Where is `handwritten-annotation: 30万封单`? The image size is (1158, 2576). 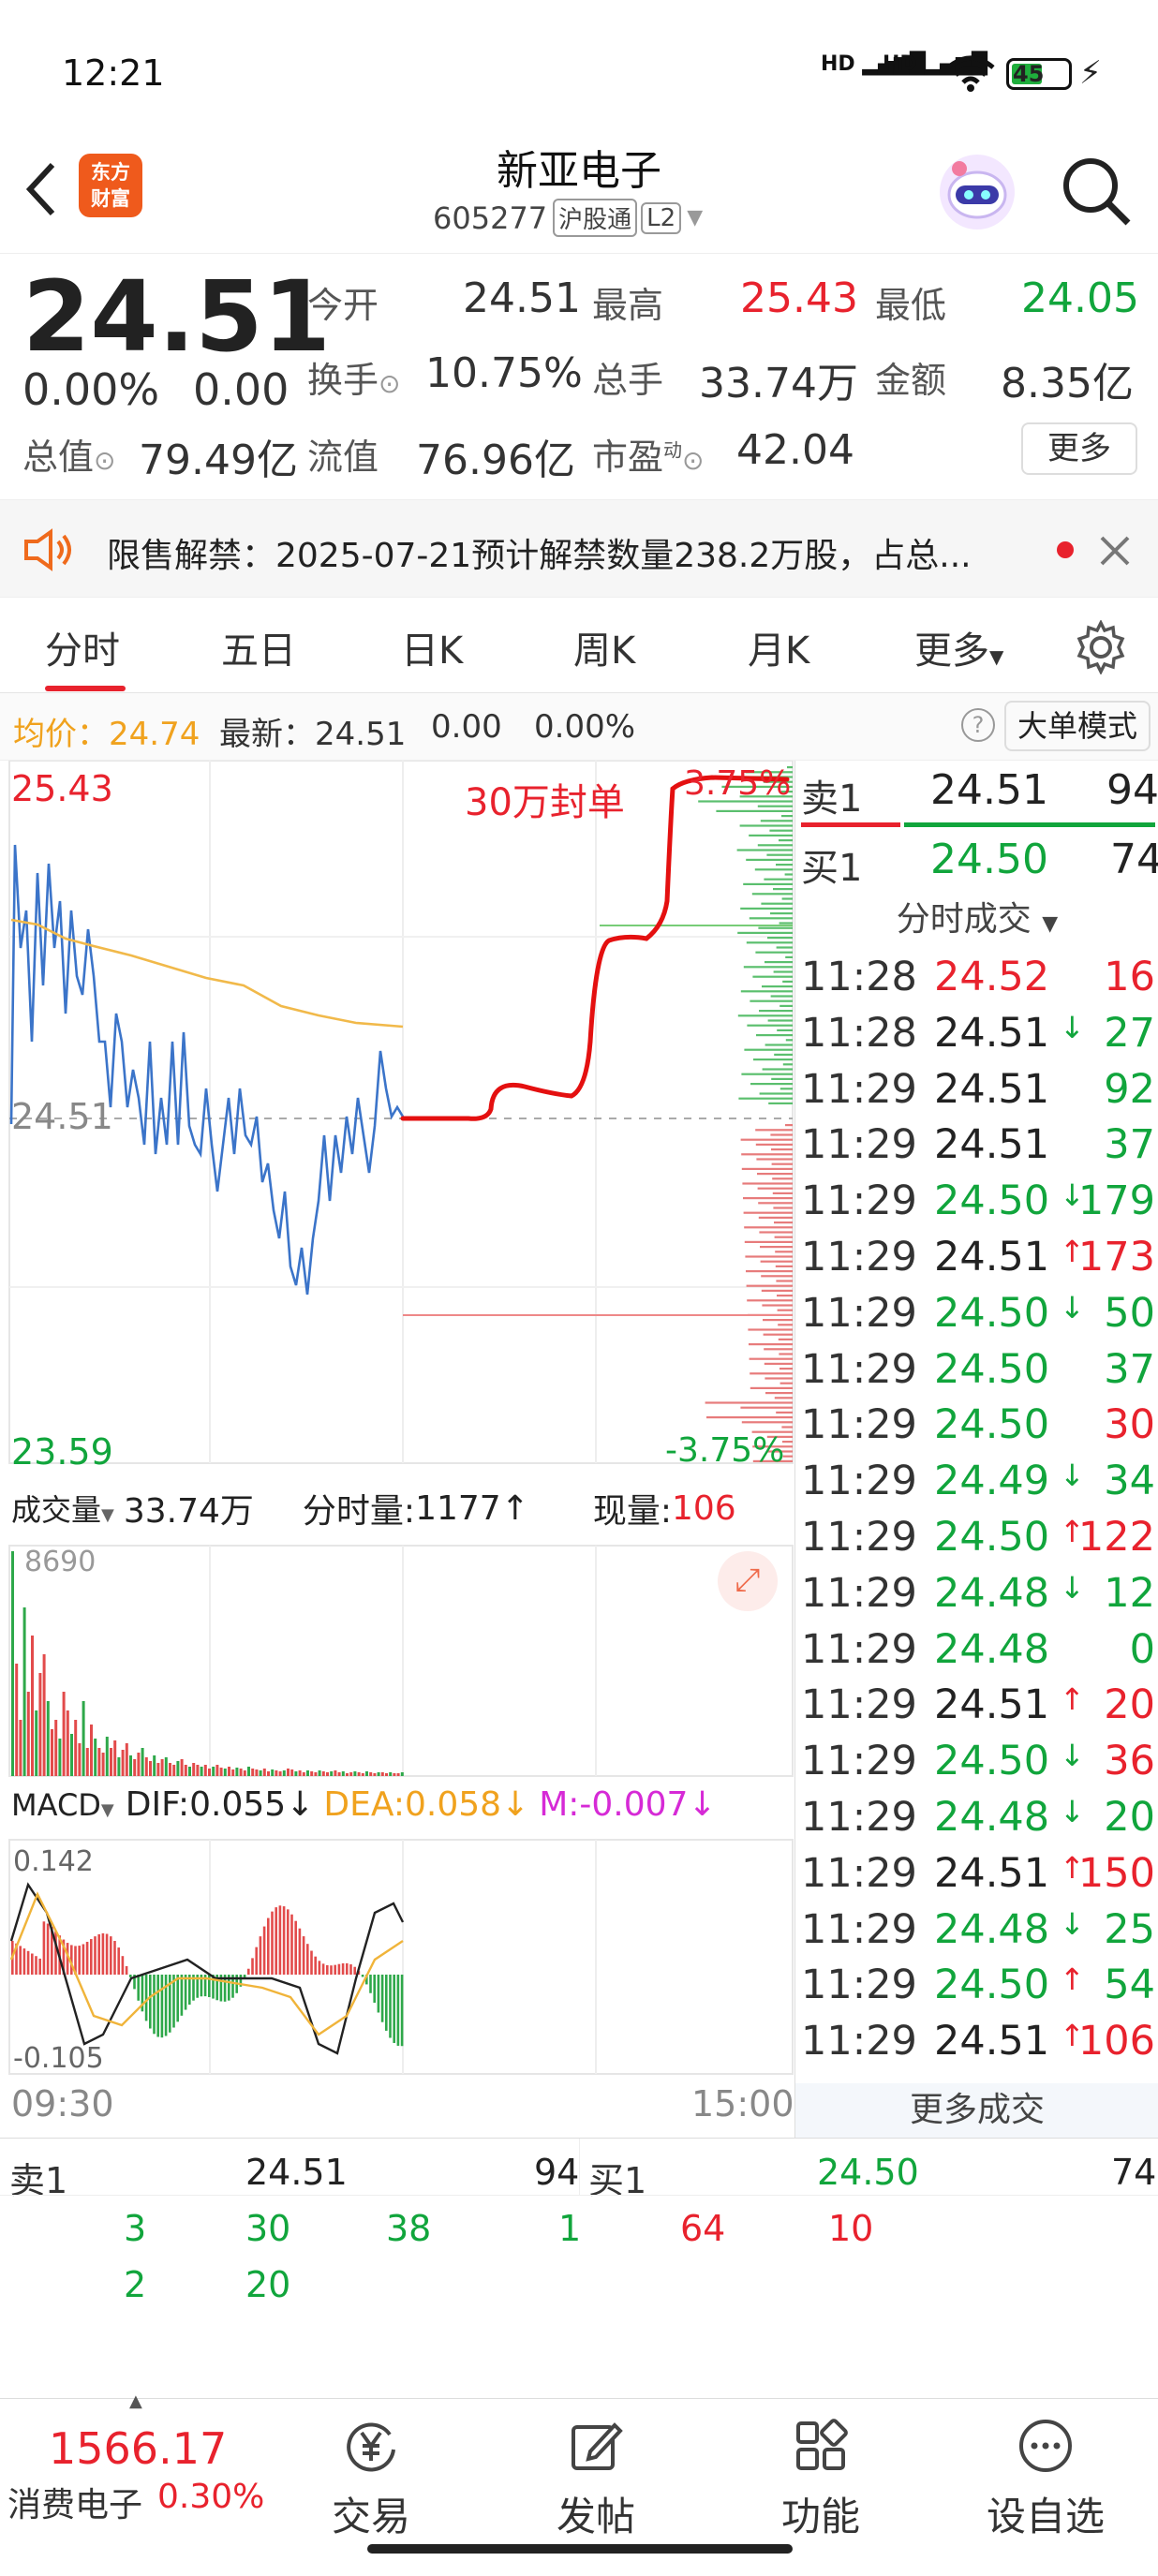 handwritten-annotation: 30万封单 is located at coordinates (545, 802).